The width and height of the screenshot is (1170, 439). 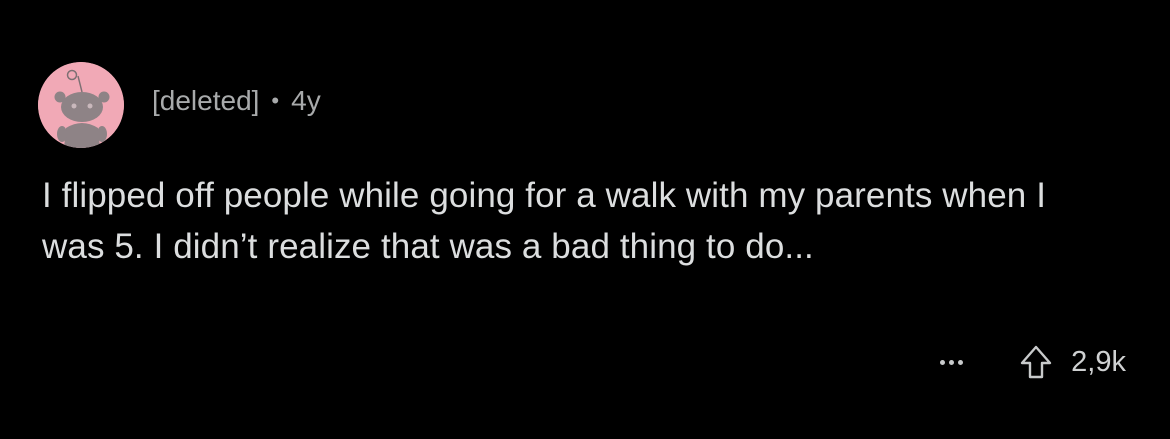 What do you see at coordinates (1098, 361) in the screenshot?
I see `vote-score: 2,9k` at bounding box center [1098, 361].